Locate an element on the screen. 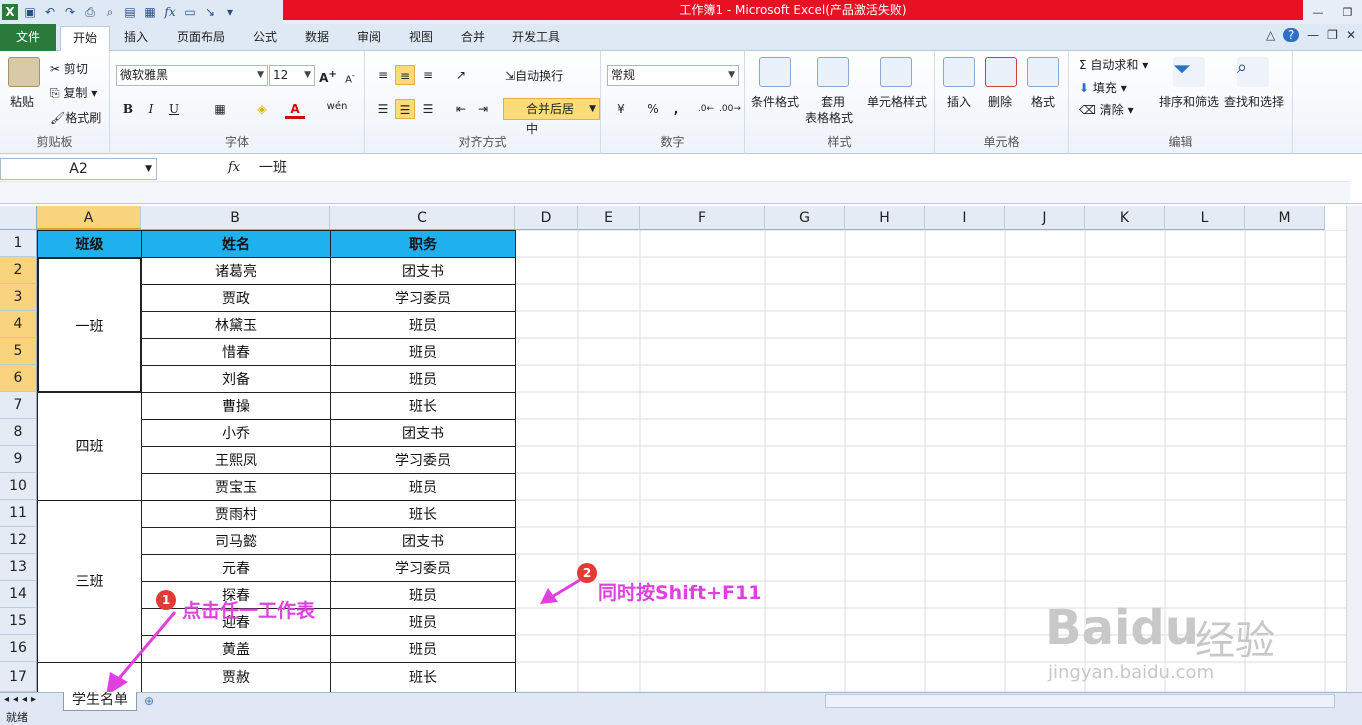 The height and width of the screenshot is (725, 1362). name-box: A2 ▼ is located at coordinates (78, 169).